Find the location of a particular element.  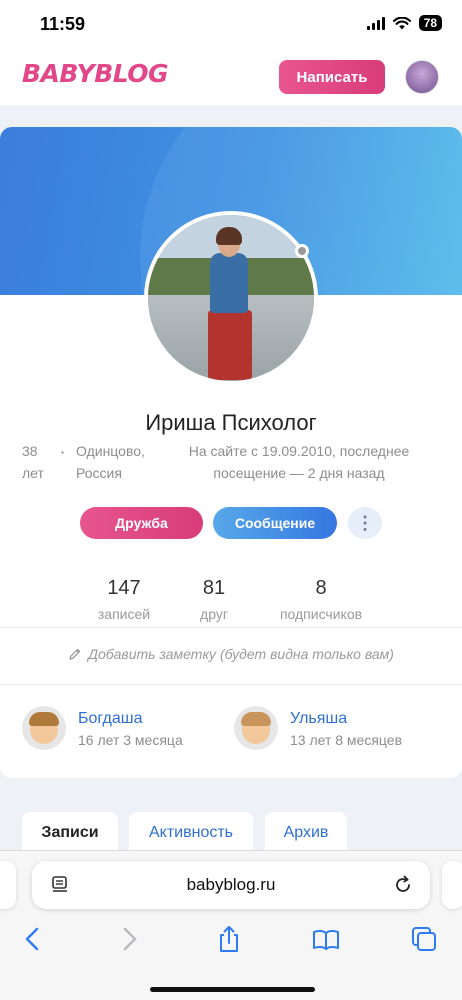

babyblog-logo: BABYBLOG is located at coordinates (95, 73).